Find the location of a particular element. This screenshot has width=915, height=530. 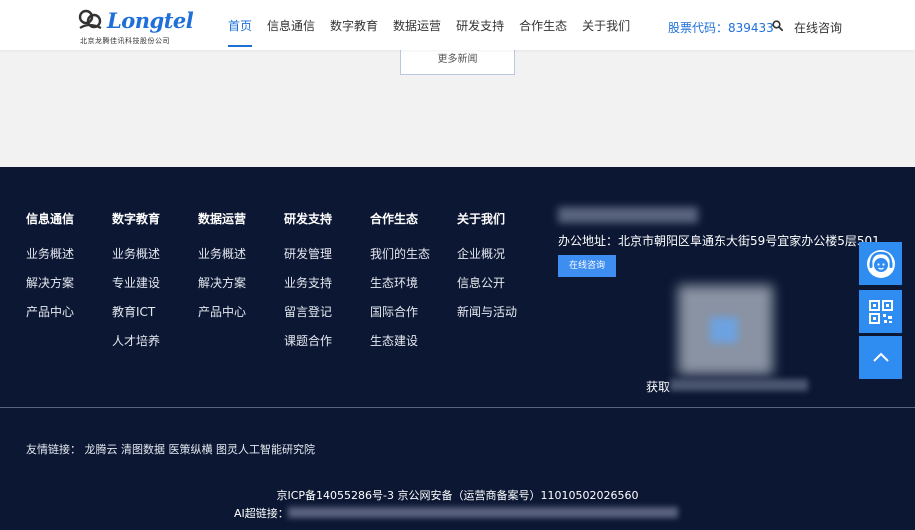

online-consult-button: 在线咨询 is located at coordinates (587, 266).